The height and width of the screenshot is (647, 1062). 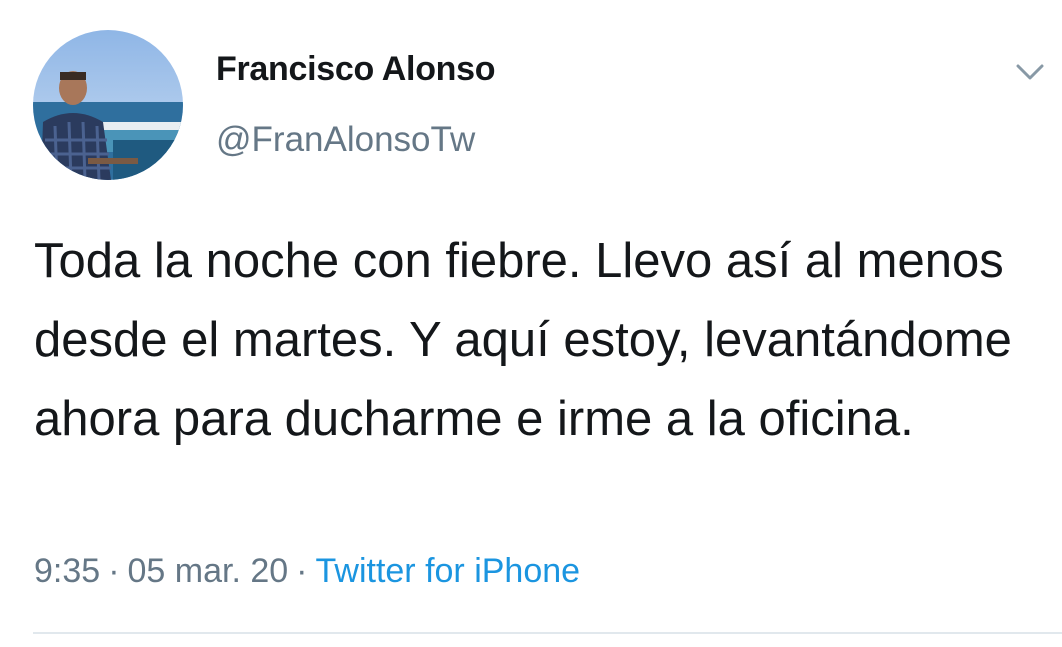 What do you see at coordinates (345, 140) in the screenshot?
I see `author-handle: @FranAlonsoTw` at bounding box center [345, 140].